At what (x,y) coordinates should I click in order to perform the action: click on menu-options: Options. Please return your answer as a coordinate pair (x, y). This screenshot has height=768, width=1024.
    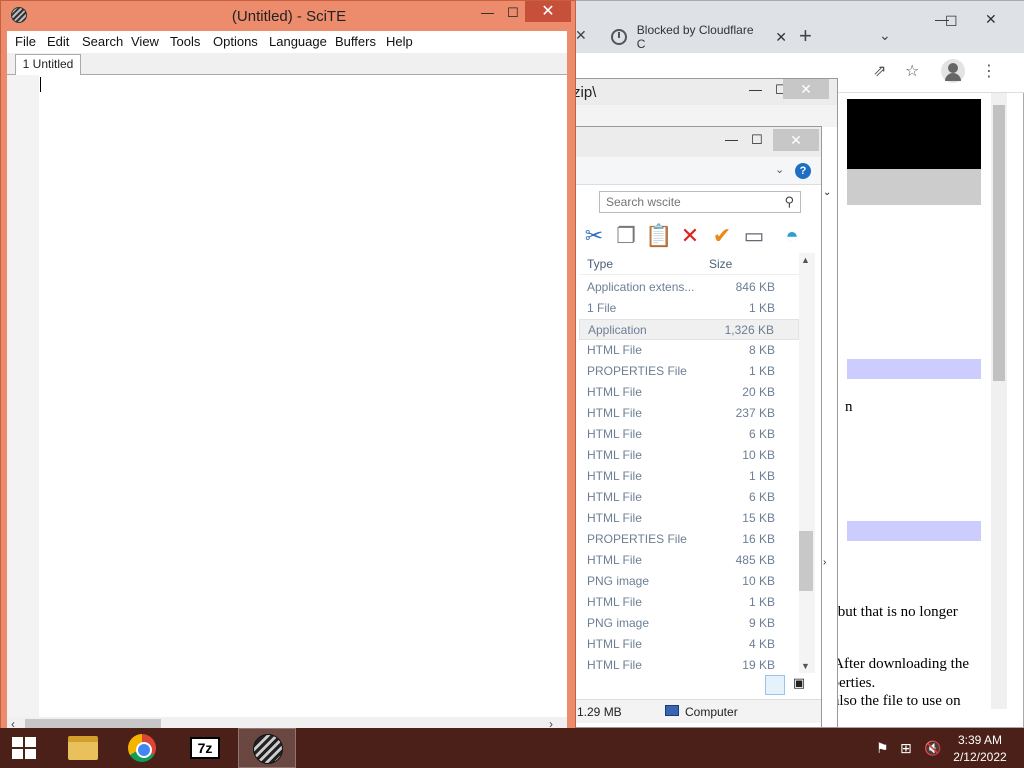
    Looking at the image, I should click on (235, 41).